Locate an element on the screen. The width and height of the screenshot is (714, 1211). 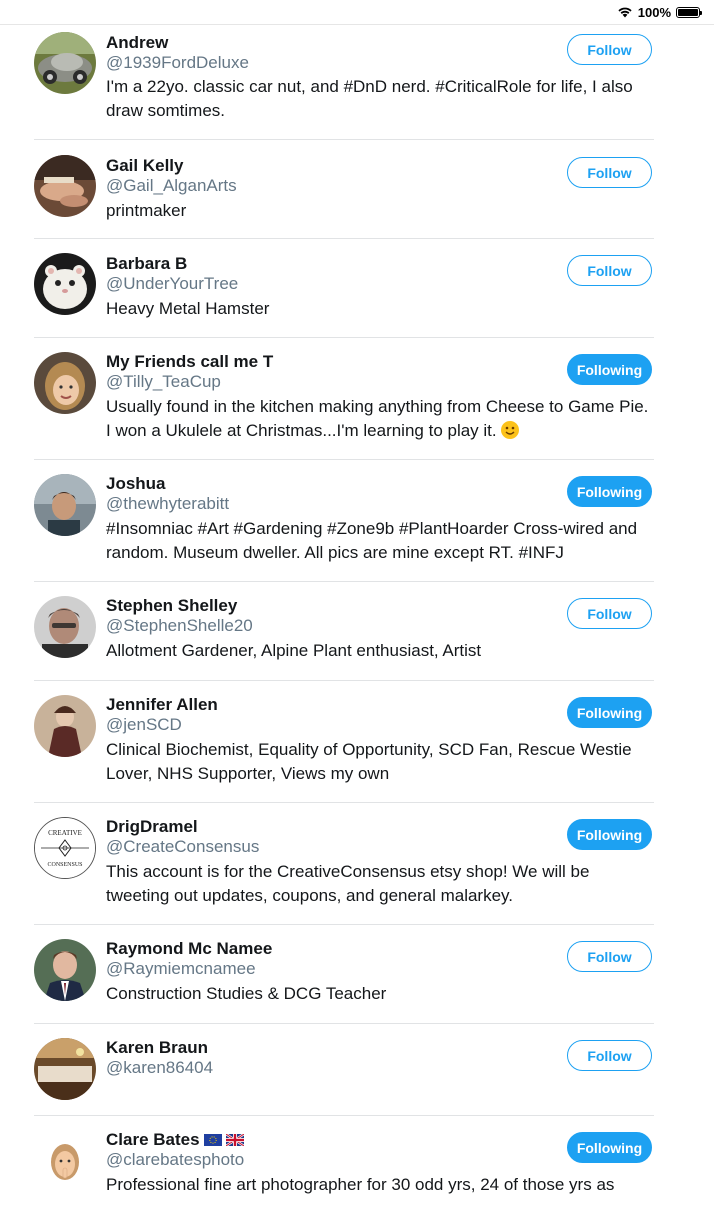
account-handle: @StephenShelle20 is located at coordinates (179, 625).